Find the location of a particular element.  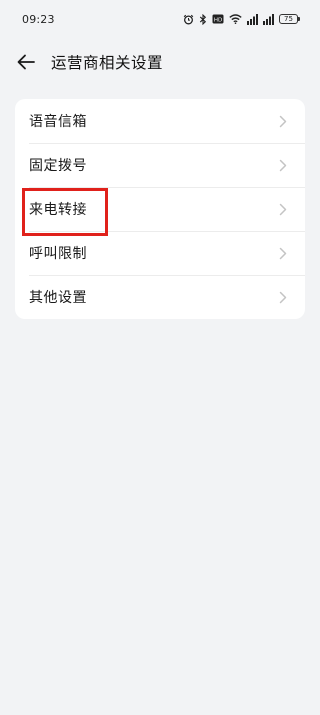

alarm-icon is located at coordinates (188, 19).